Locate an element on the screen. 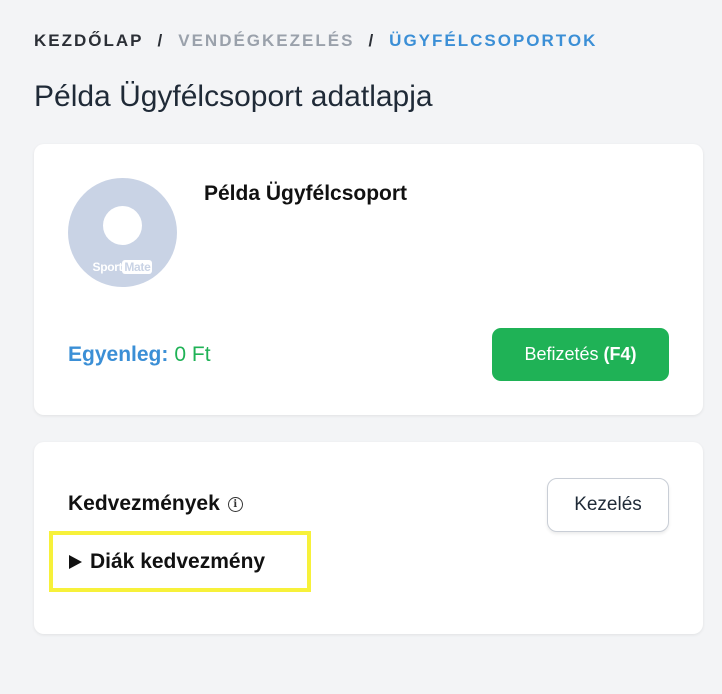 This screenshot has width=722, height=694. sportmate-logo: Sport Mate is located at coordinates (122, 267).